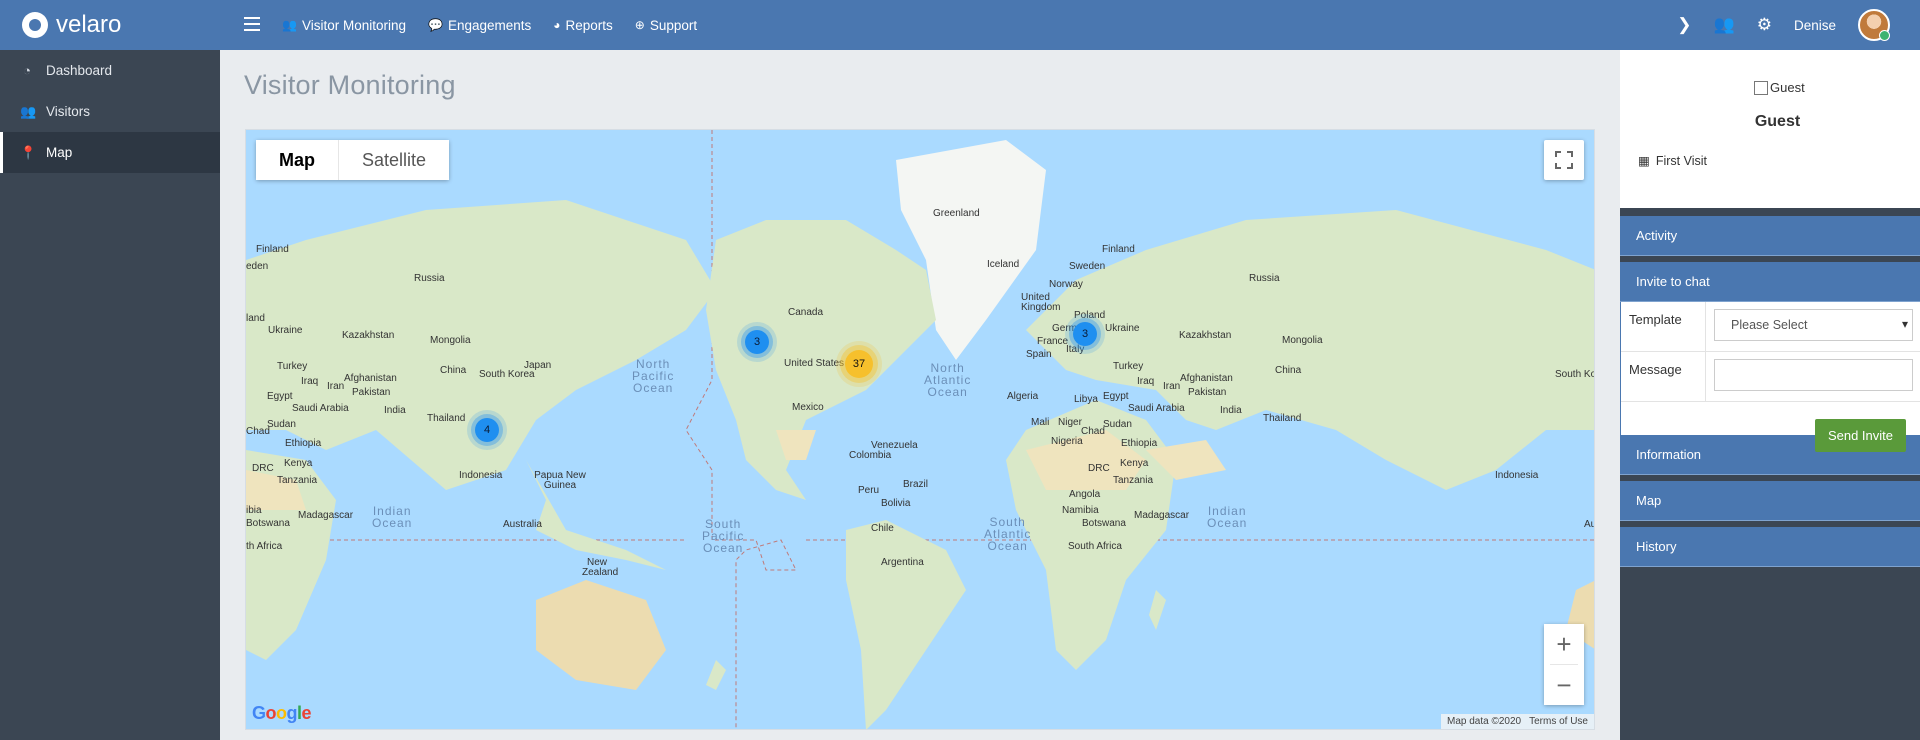 This screenshot has height=740, width=1920. I want to click on nav-support: ⊕ Support, so click(666, 25).